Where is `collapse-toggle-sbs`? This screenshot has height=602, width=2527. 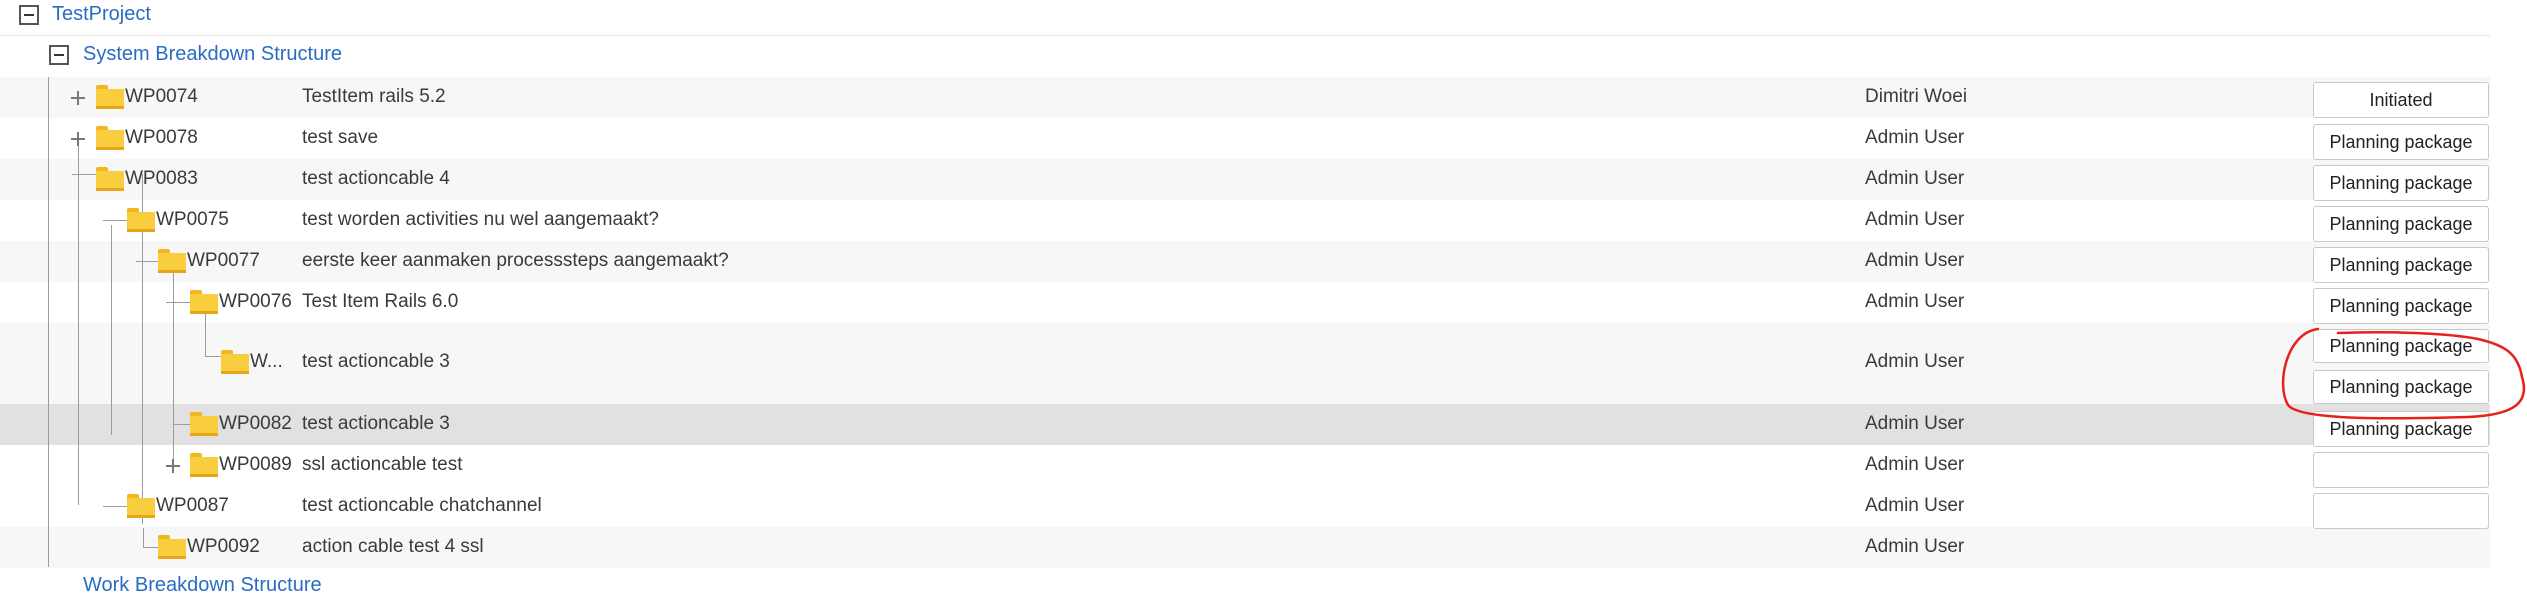 collapse-toggle-sbs is located at coordinates (59, 55).